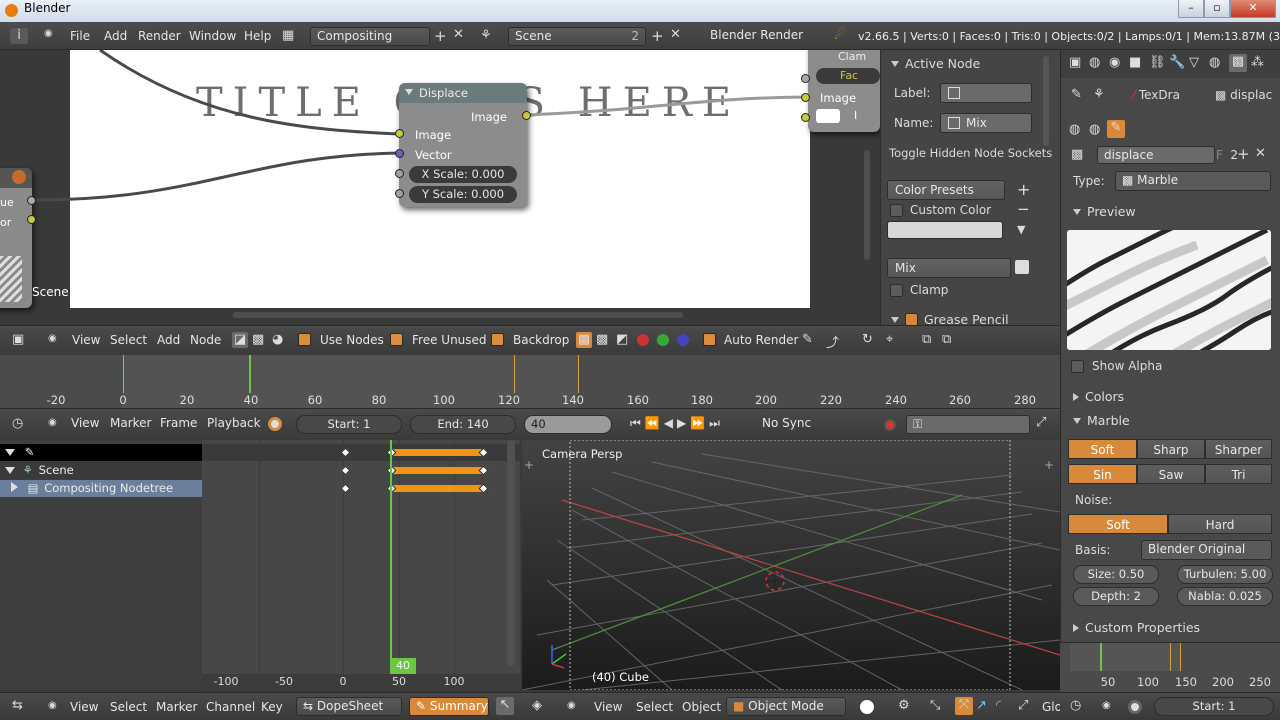  I want to click on x-scale-socket, so click(399, 173).